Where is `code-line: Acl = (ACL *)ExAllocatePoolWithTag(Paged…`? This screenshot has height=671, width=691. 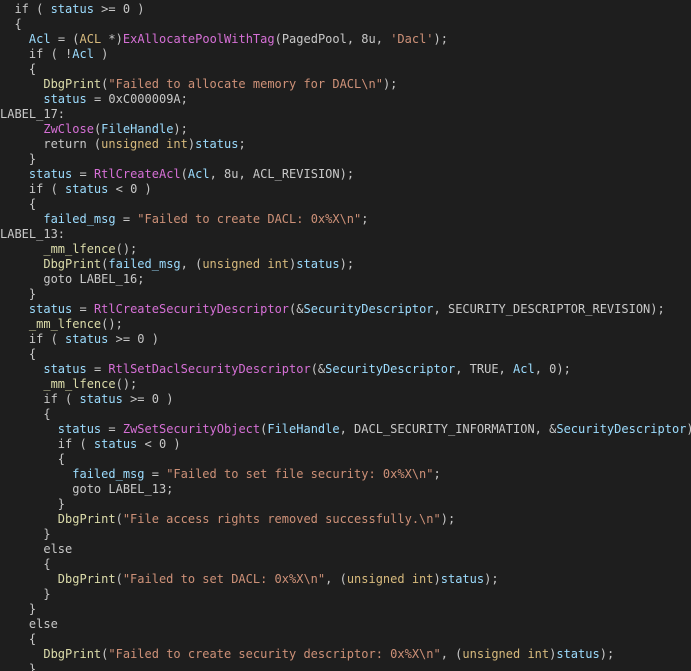 code-line: Acl = (ACL *)ExAllocatePoolWithTag(Paged… is located at coordinates (345, 39).